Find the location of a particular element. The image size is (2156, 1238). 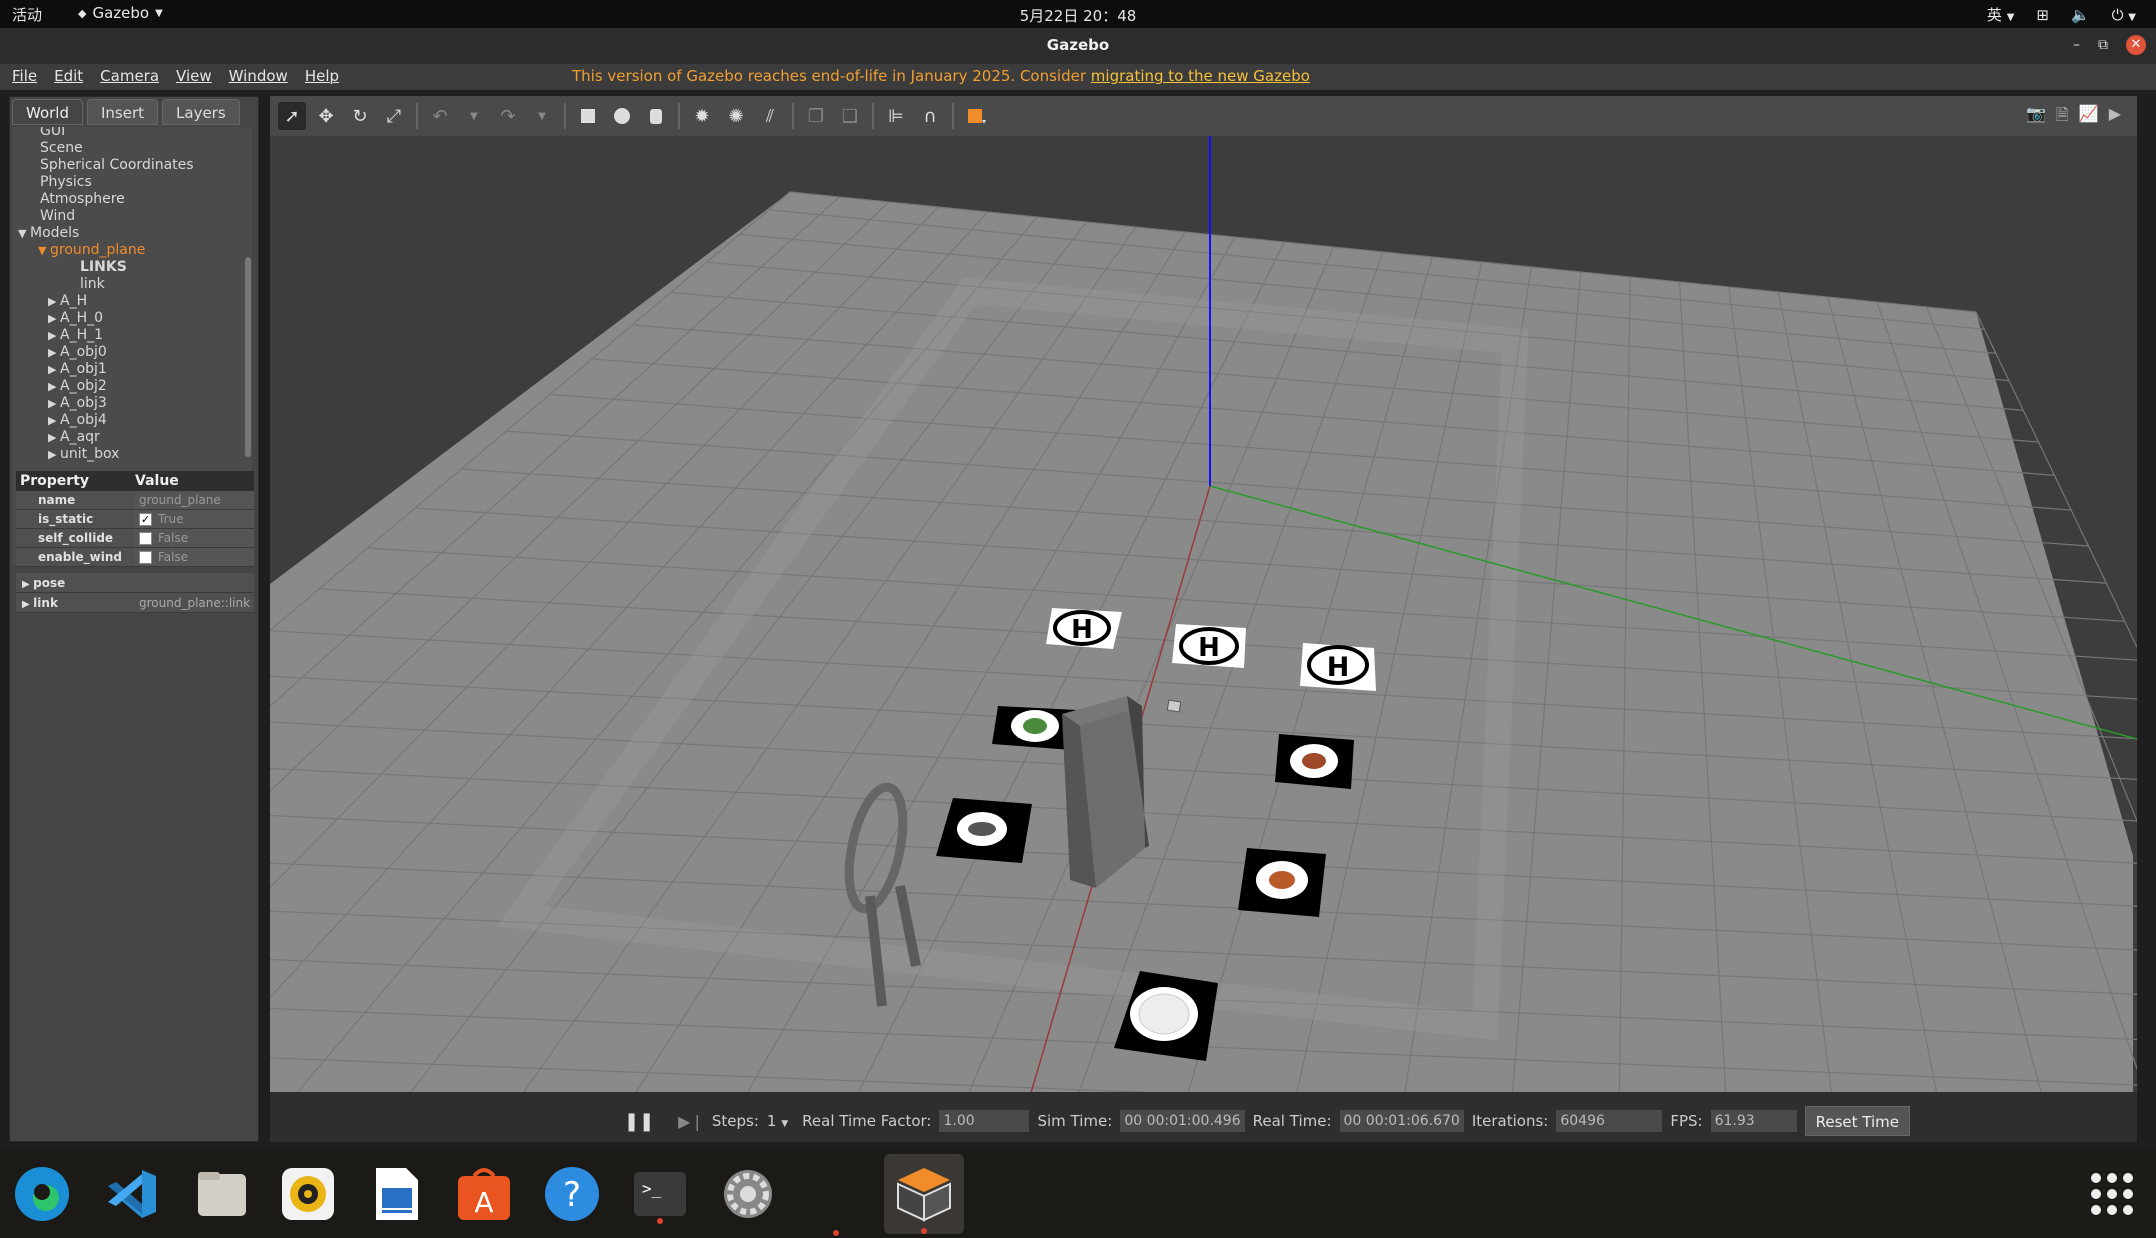

tree-item-wind: Wind is located at coordinates (132, 216).